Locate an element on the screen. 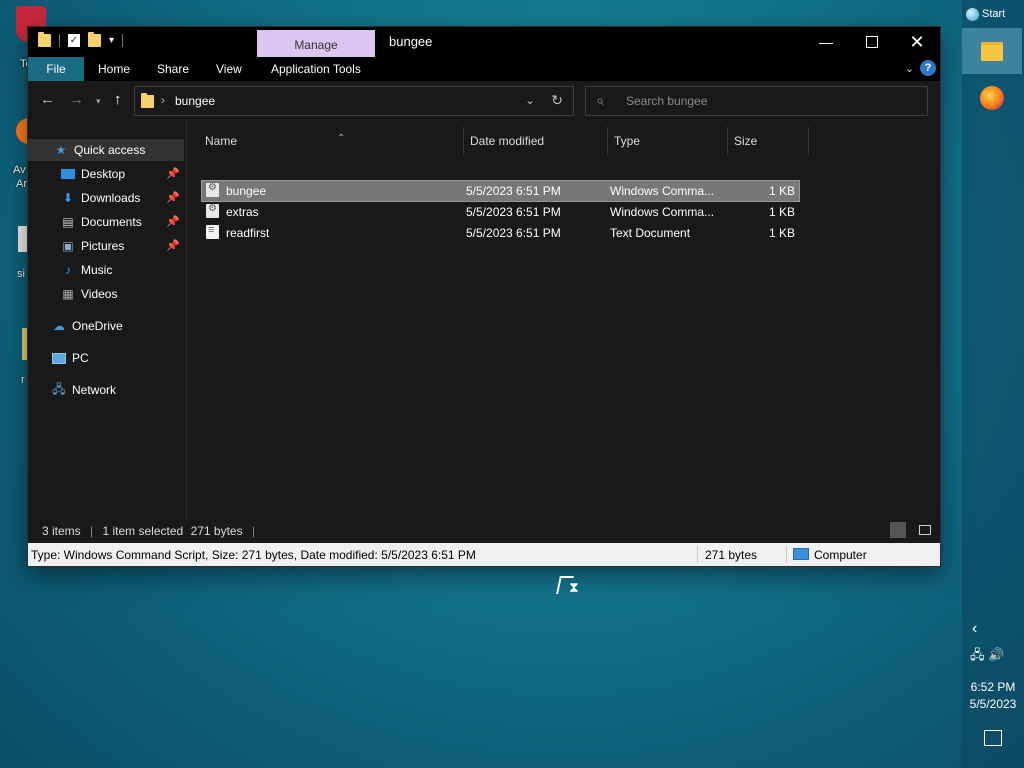 This screenshot has width=1024, height=768. address-bar: › bungee ⌄ ↻ is located at coordinates (354, 101).